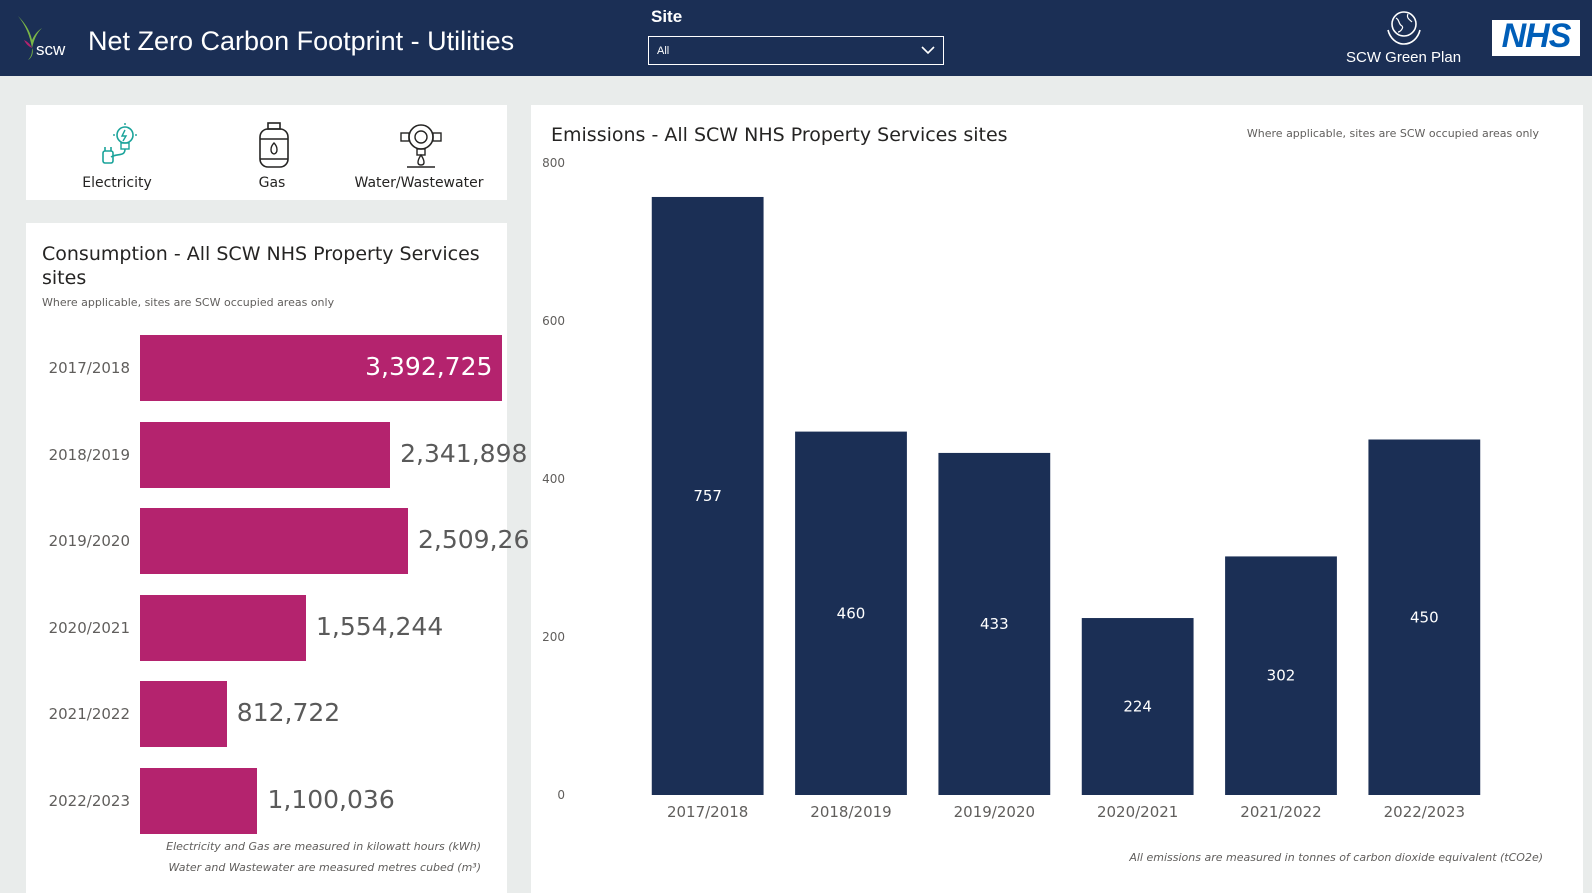 The image size is (1592, 893). What do you see at coordinates (89, 714) in the screenshot?
I see `consumption-category-label: 2021/2022` at bounding box center [89, 714].